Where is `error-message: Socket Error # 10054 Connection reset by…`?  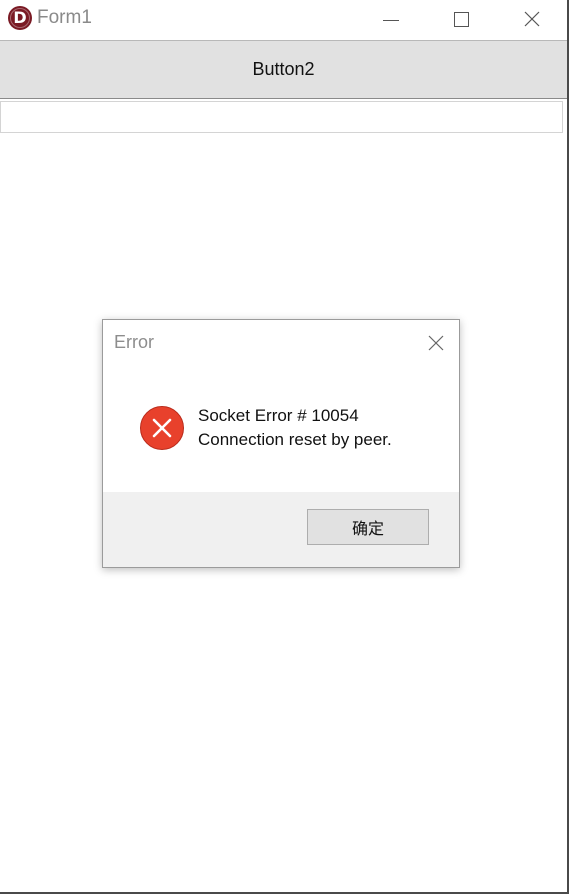
error-message: Socket Error # 10054 Connection reset by… is located at coordinates (295, 428).